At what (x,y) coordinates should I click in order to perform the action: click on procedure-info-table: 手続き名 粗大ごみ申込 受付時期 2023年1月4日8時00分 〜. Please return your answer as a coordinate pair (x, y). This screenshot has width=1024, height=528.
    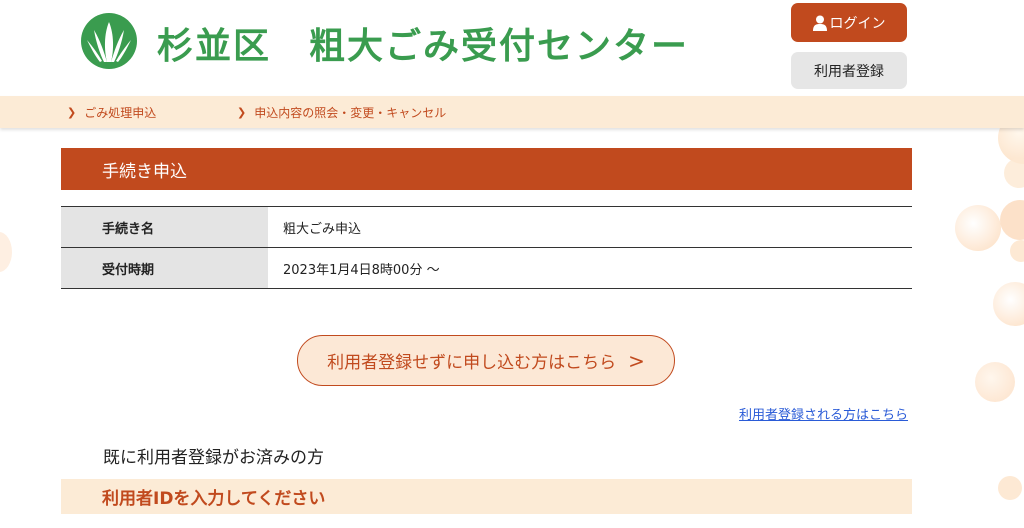
    Looking at the image, I should click on (486, 247).